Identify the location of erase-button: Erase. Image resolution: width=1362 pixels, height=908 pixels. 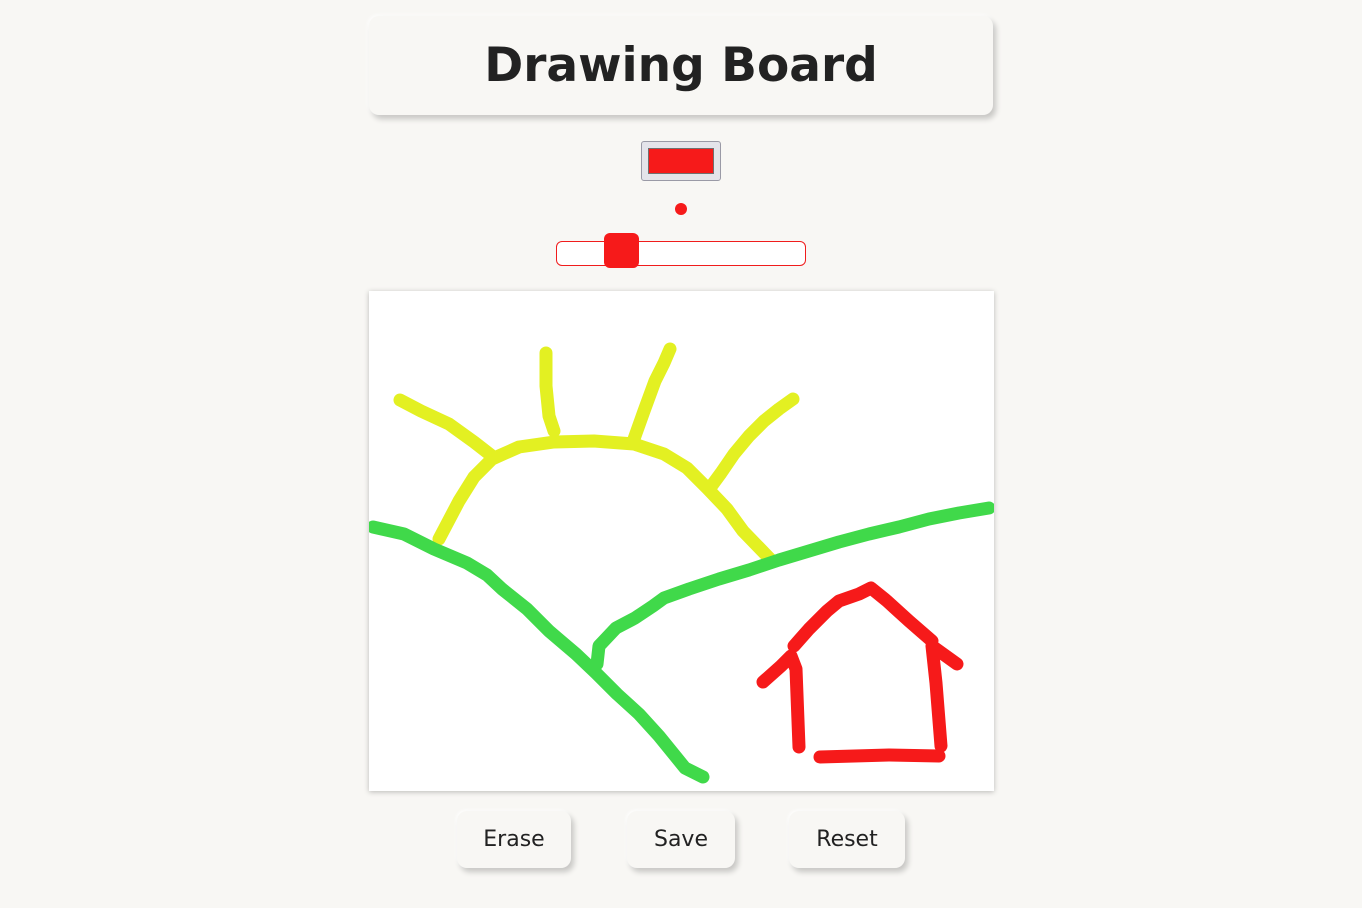
(514, 839).